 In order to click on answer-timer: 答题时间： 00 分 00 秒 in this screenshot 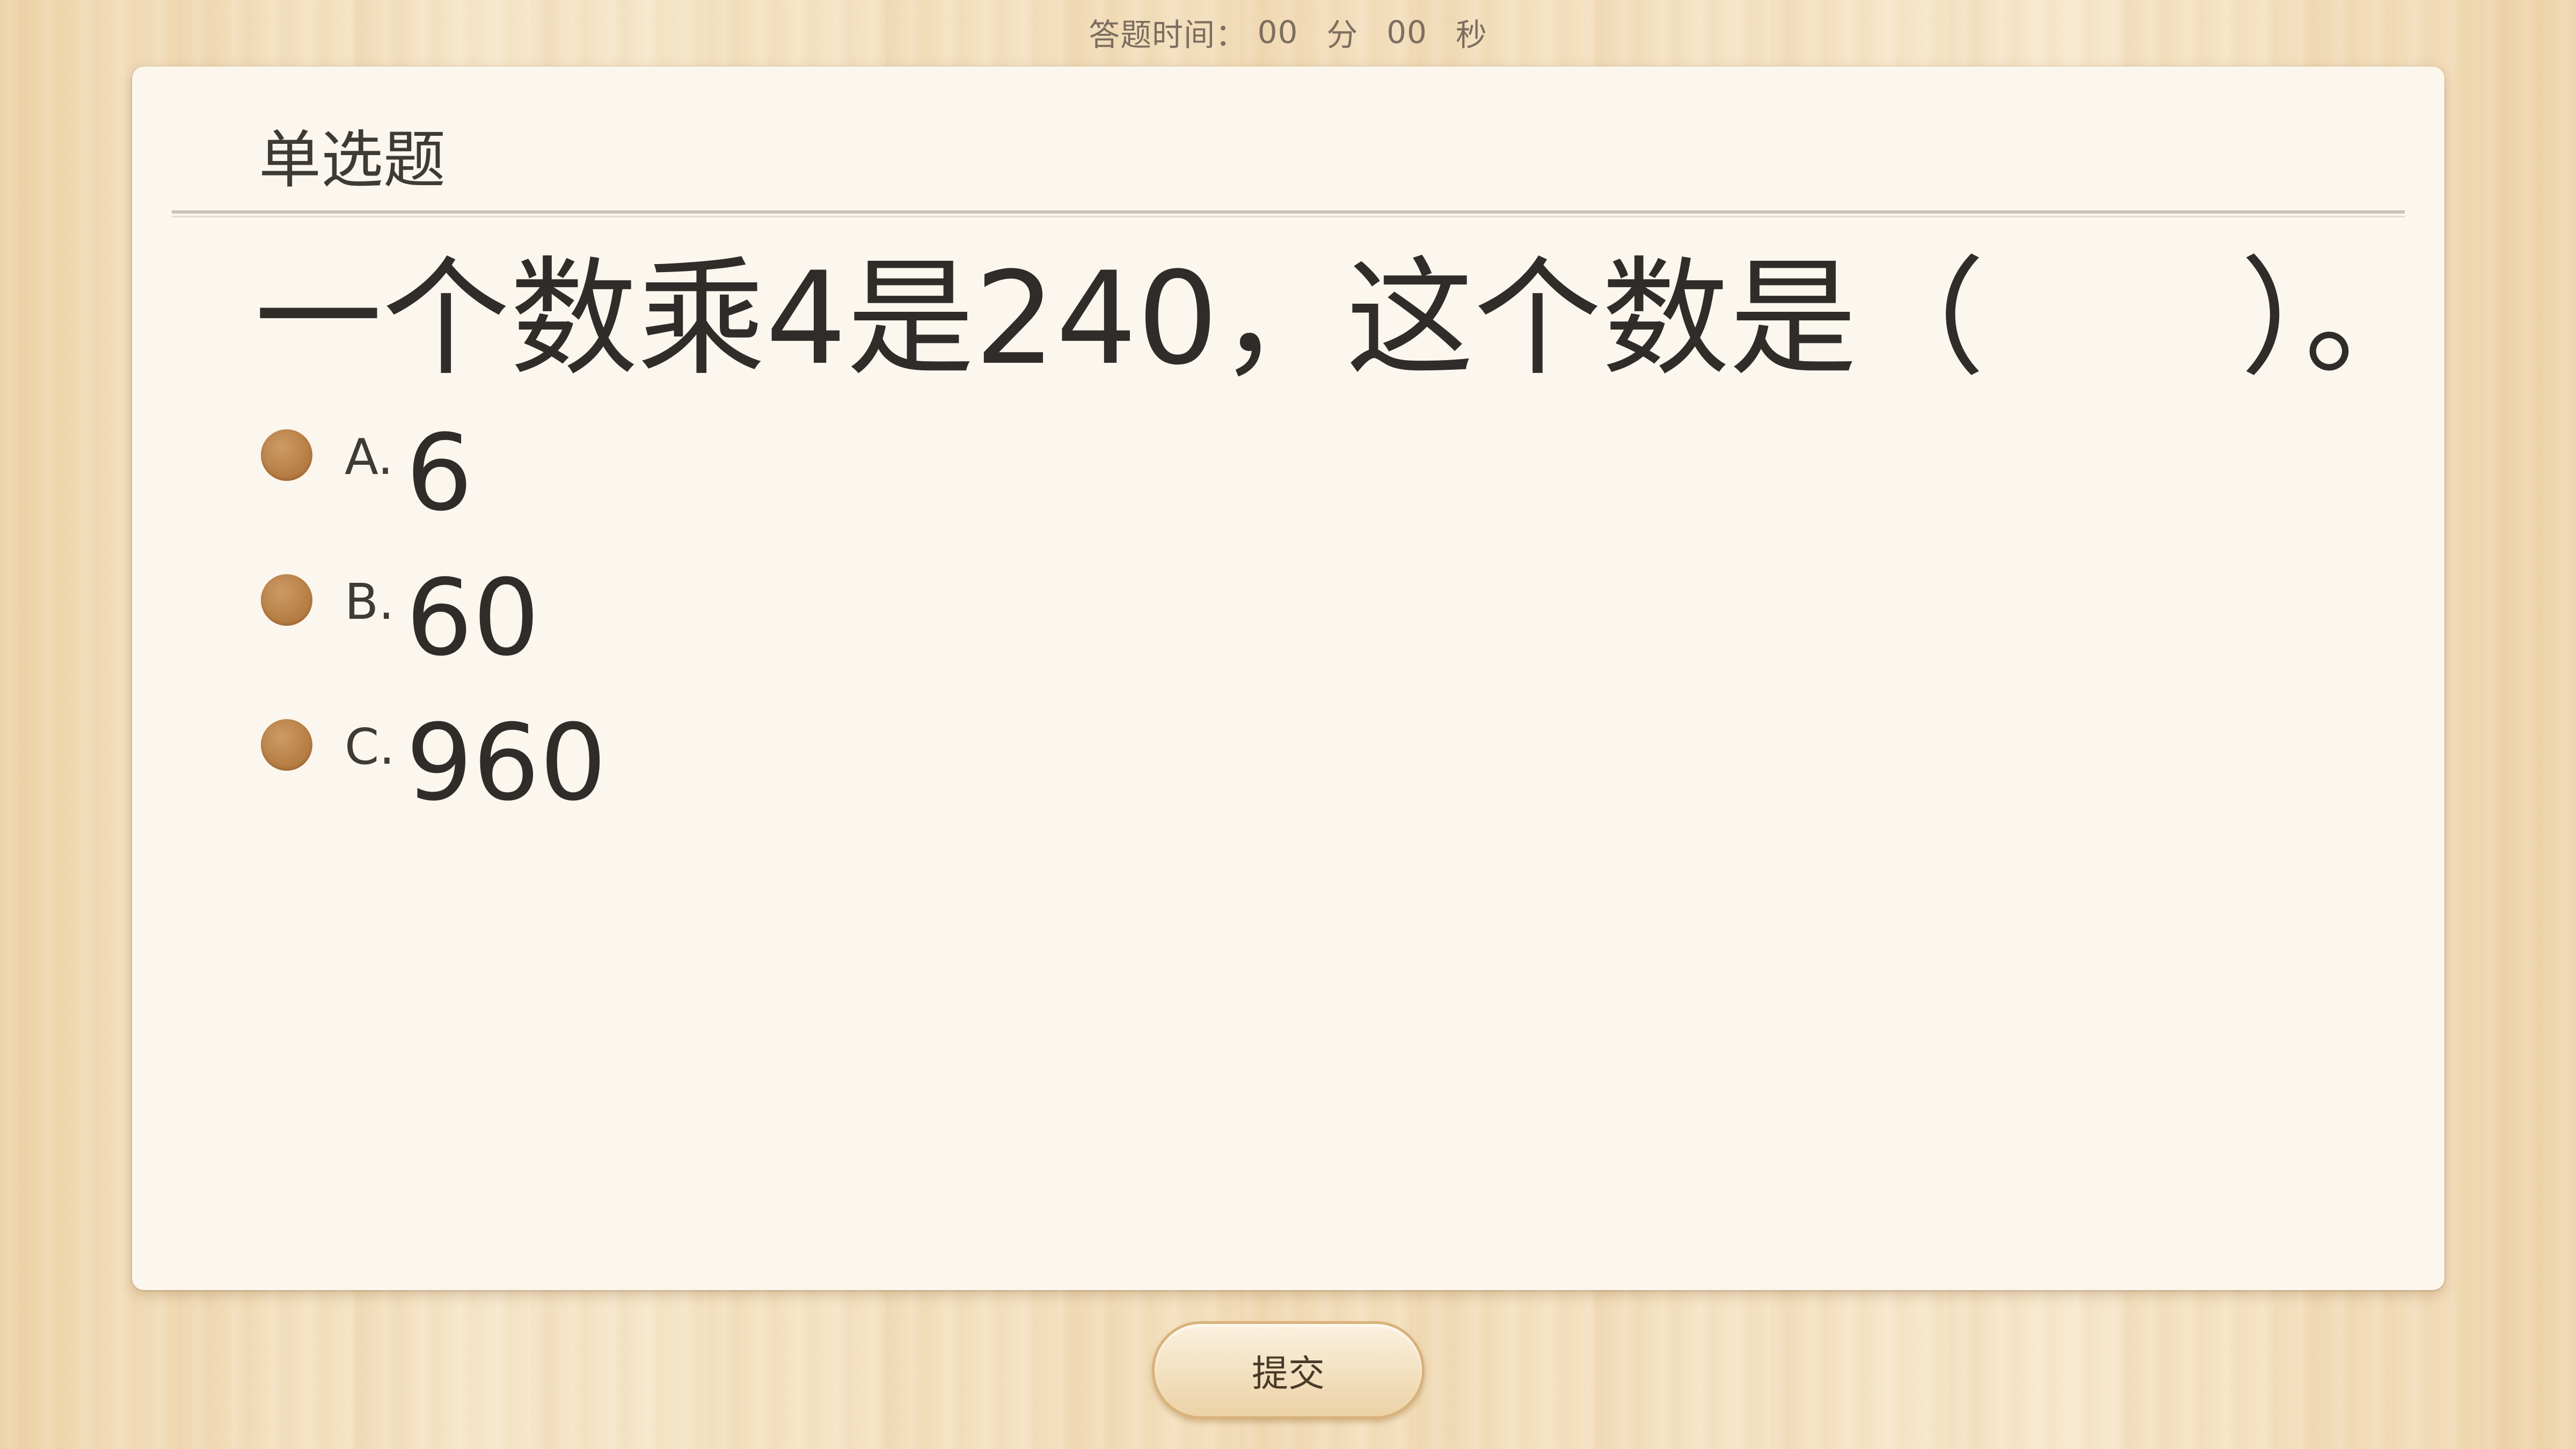, I will do `click(1288, 32)`.